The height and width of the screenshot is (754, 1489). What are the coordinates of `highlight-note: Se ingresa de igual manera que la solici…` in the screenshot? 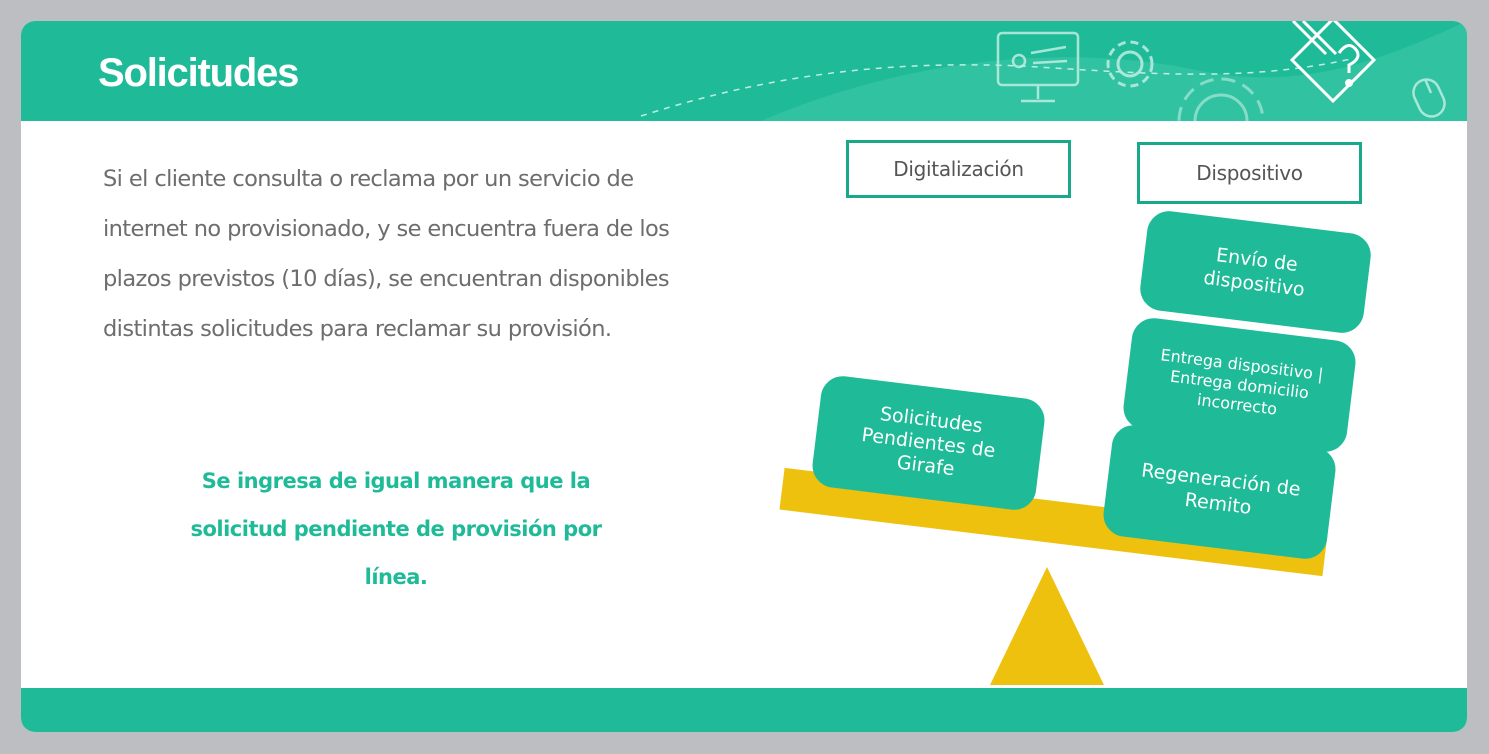 It's located at (396, 529).